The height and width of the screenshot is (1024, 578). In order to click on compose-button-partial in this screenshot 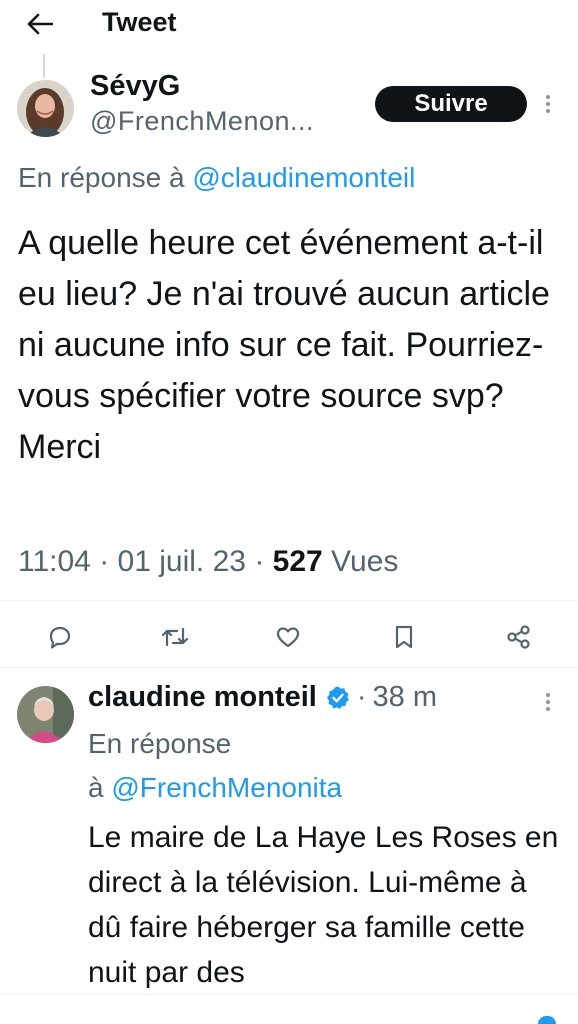, I will do `click(547, 1020)`.